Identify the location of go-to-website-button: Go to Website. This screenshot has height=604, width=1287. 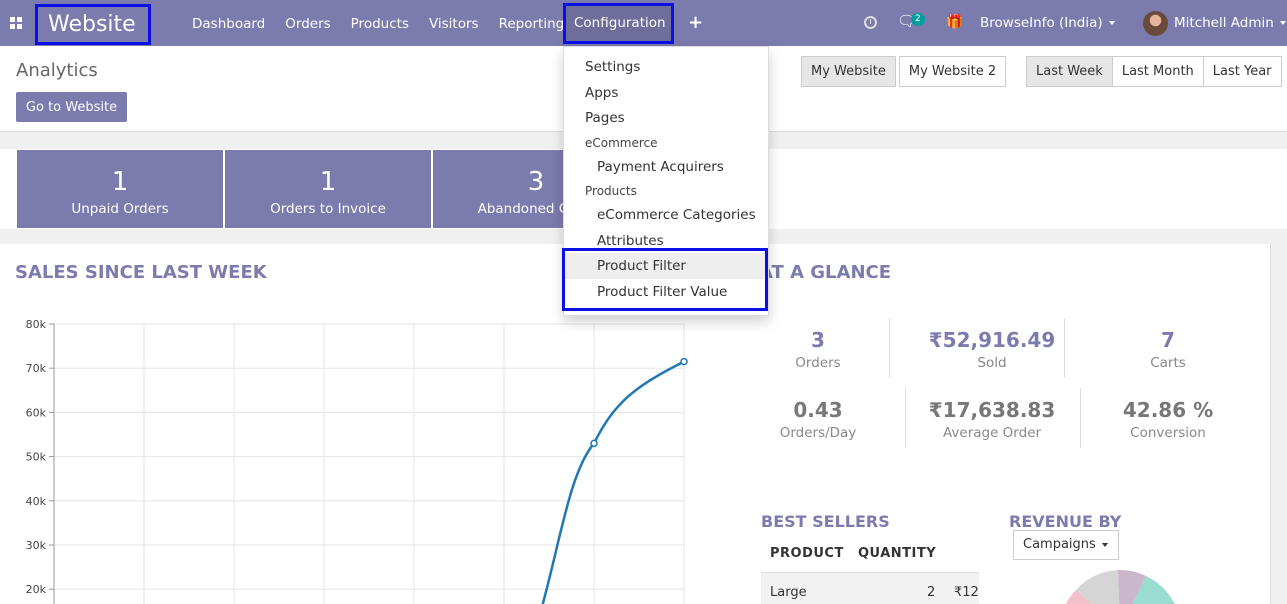
(71, 107).